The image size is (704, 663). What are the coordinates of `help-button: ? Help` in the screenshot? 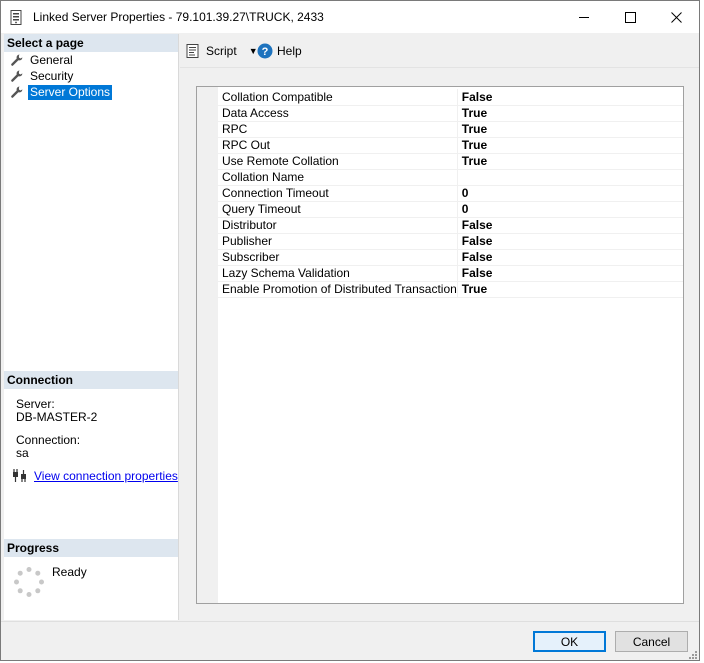 It's located at (279, 51).